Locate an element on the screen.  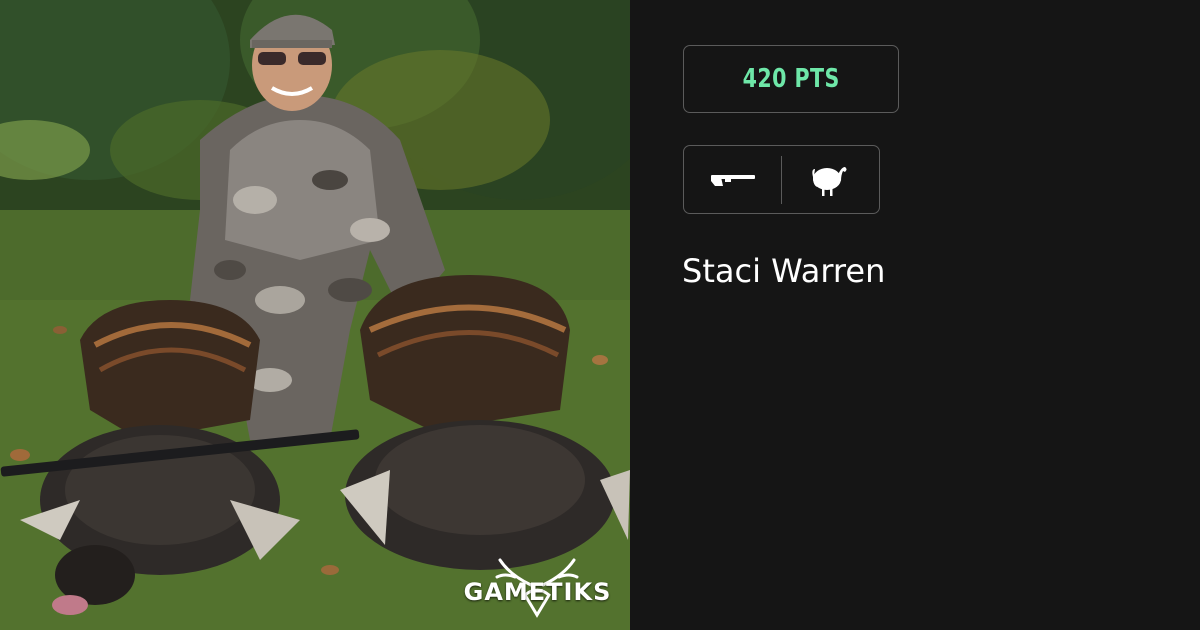
hunter-name: Staci Warren is located at coordinates (784, 271).